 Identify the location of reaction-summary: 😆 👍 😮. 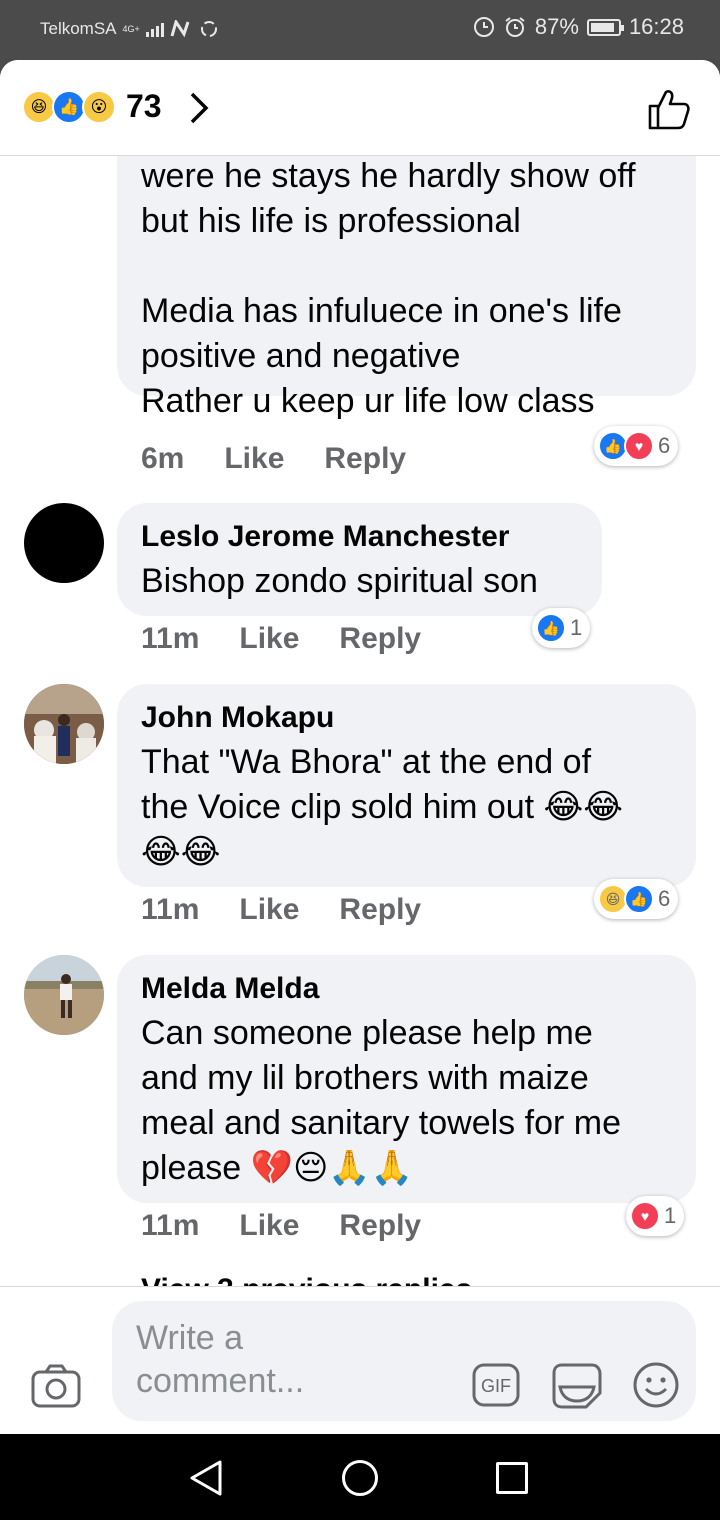
(69, 107).